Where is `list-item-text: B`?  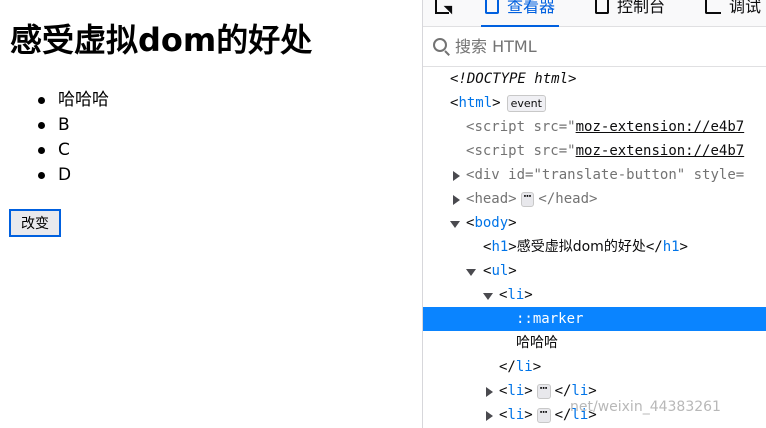
list-item-text: B is located at coordinates (64, 125).